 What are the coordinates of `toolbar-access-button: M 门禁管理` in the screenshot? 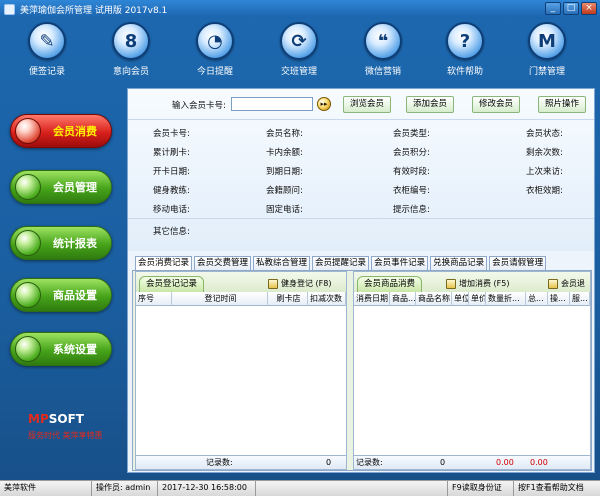 It's located at (547, 52).